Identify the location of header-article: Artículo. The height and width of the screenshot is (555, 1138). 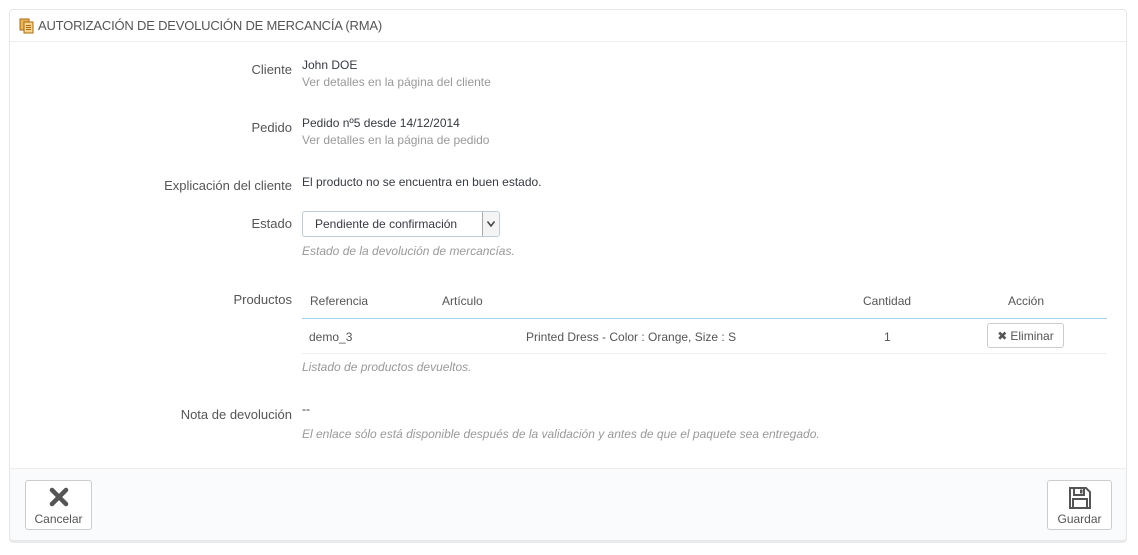
(462, 301).